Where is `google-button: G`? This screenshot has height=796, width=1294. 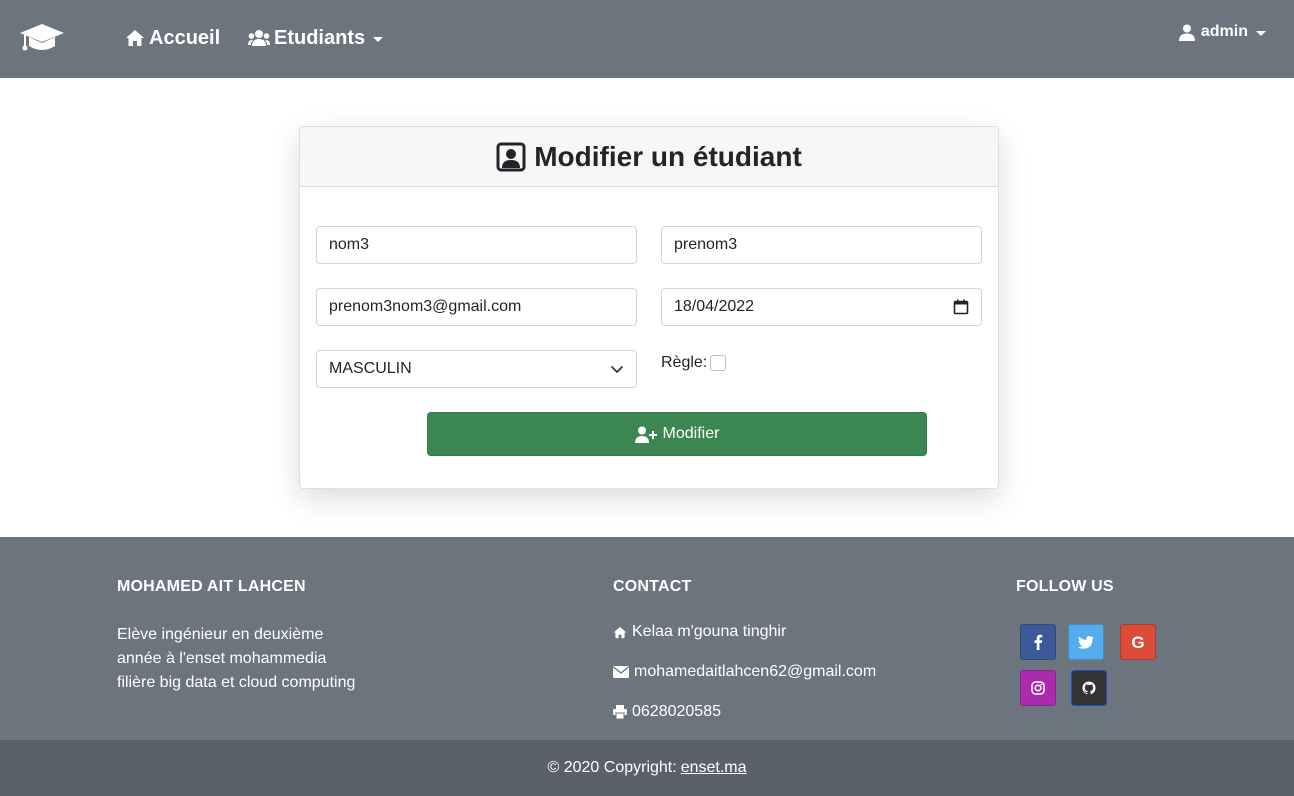 google-button: G is located at coordinates (1138, 642).